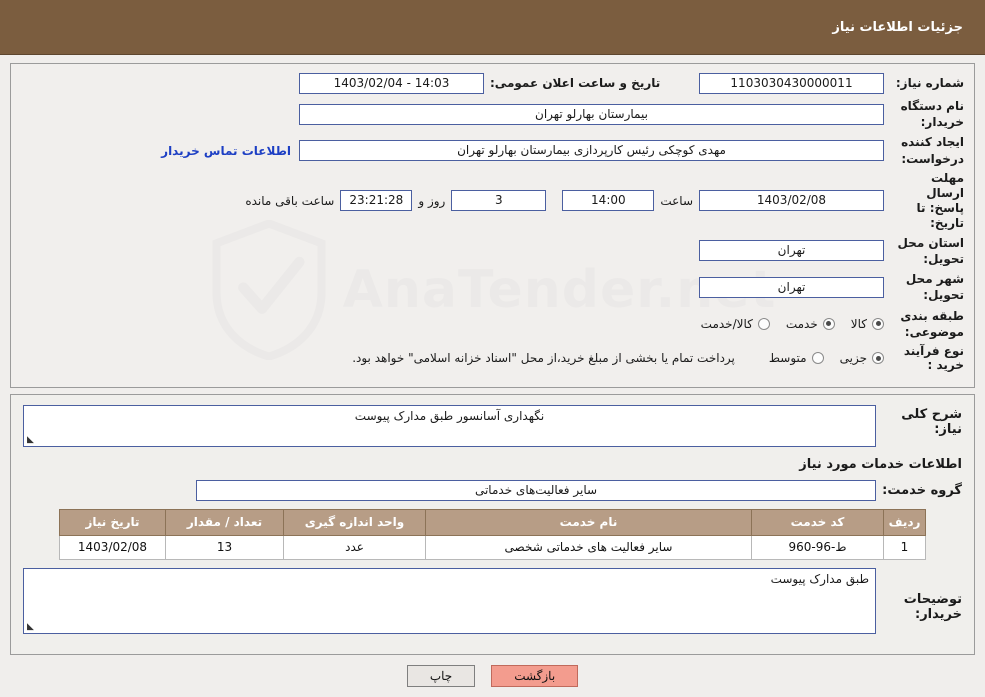 The width and height of the screenshot is (985, 697). Describe the element at coordinates (932, 150) in the screenshot. I see `creator-label: ایجاد کننده درخواست:` at that location.